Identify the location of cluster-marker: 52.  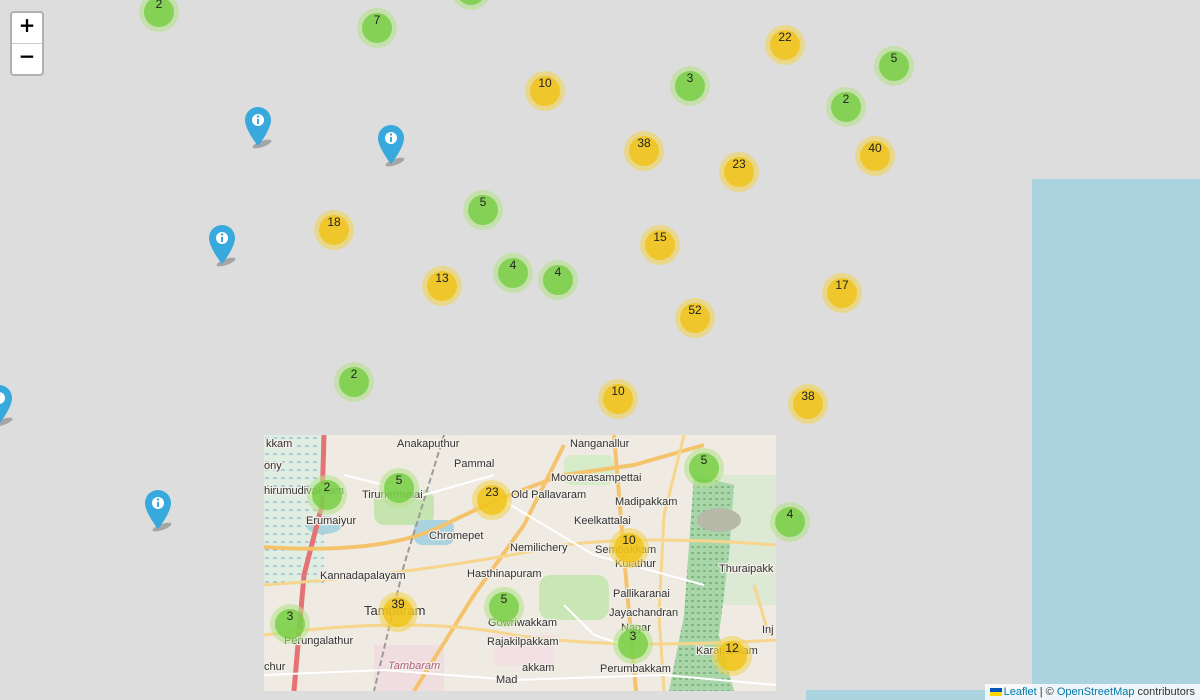
(695, 318).